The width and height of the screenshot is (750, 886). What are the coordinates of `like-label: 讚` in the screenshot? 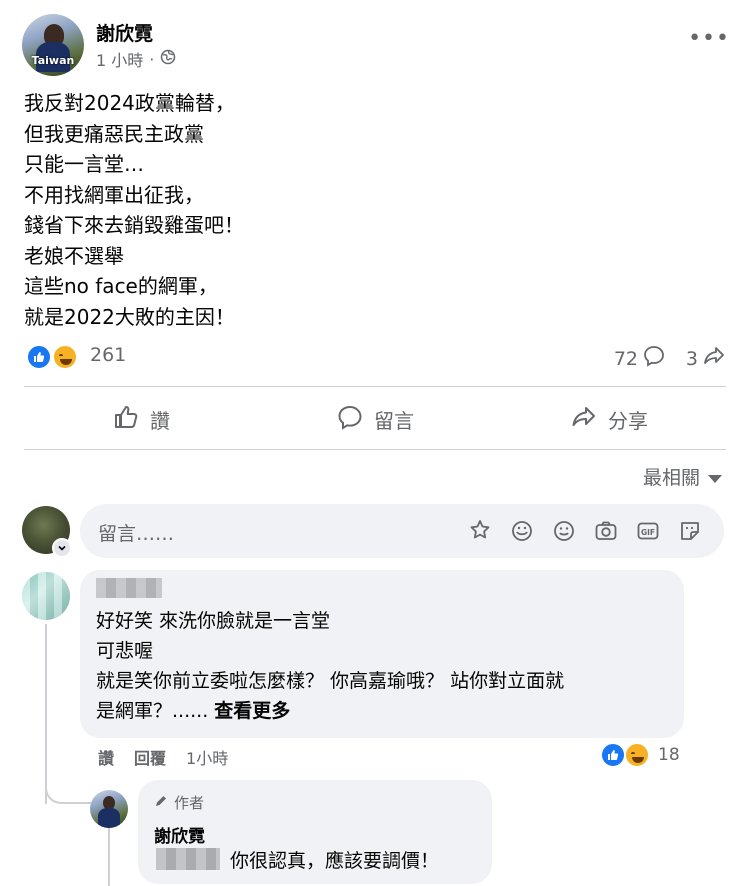 It's located at (160, 420).